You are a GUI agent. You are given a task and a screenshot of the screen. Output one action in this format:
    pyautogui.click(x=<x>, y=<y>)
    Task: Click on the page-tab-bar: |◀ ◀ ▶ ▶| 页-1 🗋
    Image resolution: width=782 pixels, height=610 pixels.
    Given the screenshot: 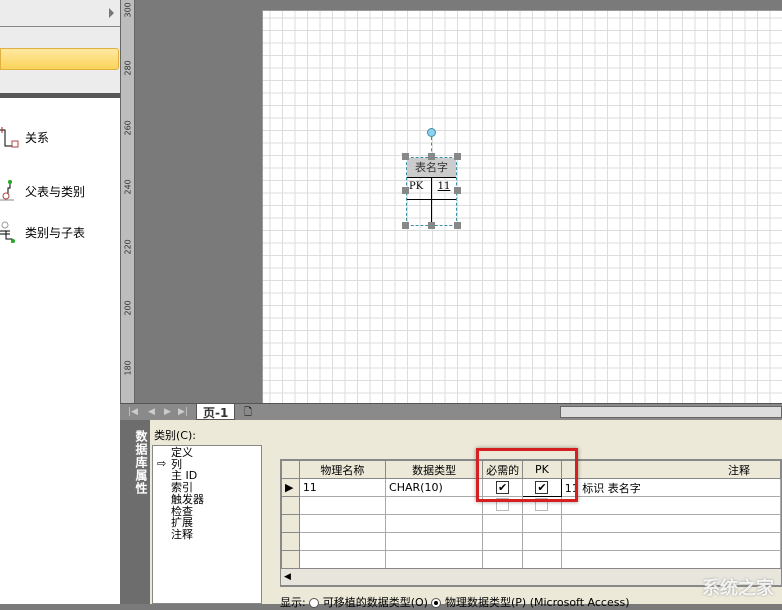 What is the action you would take?
    pyautogui.click(x=451, y=411)
    